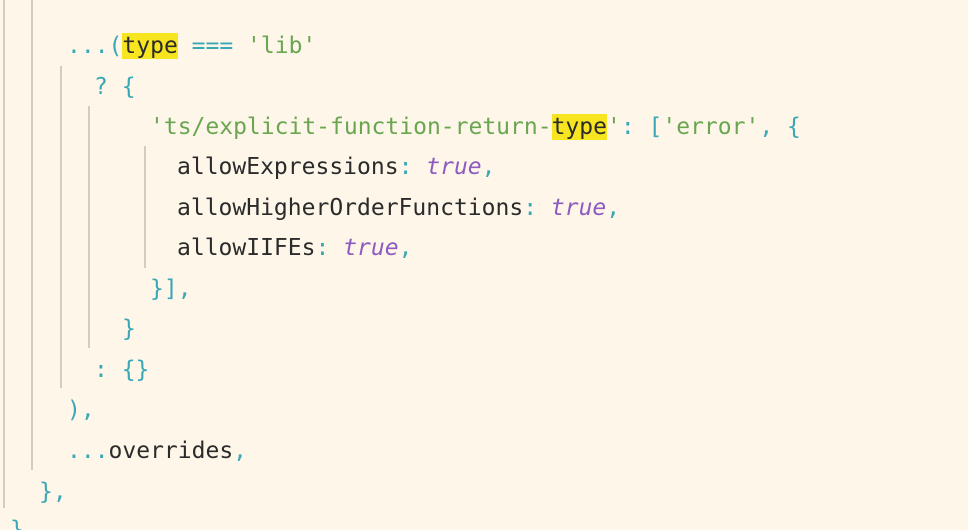 The width and height of the screenshot is (968, 530). Describe the element at coordinates (711, 127) in the screenshot. I see `string-literal: 'error'` at that location.